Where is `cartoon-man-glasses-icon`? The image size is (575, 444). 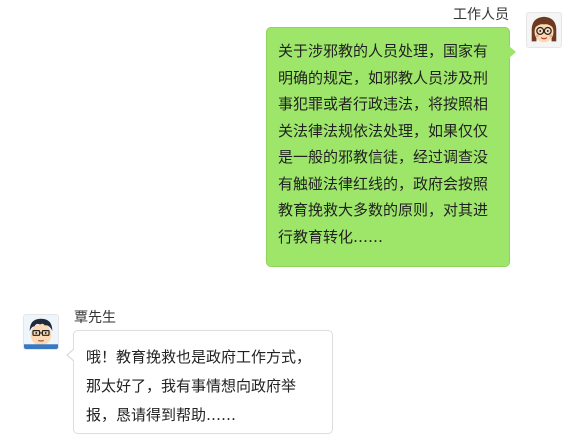
cartoon-man-glasses-icon is located at coordinates (41, 332).